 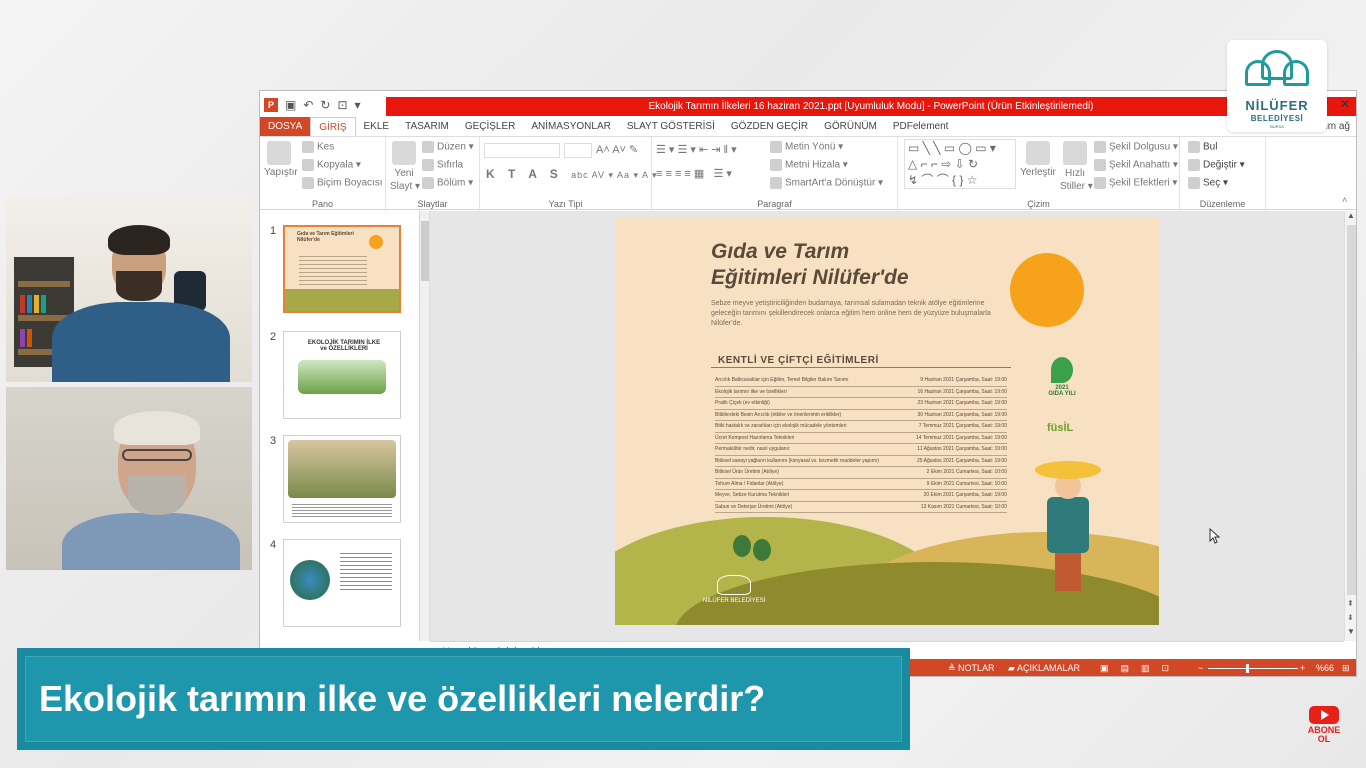 What do you see at coordinates (1136, 165) in the screenshot?
I see `shape-outline-button: Şekil Anahattı ▾` at bounding box center [1136, 165].